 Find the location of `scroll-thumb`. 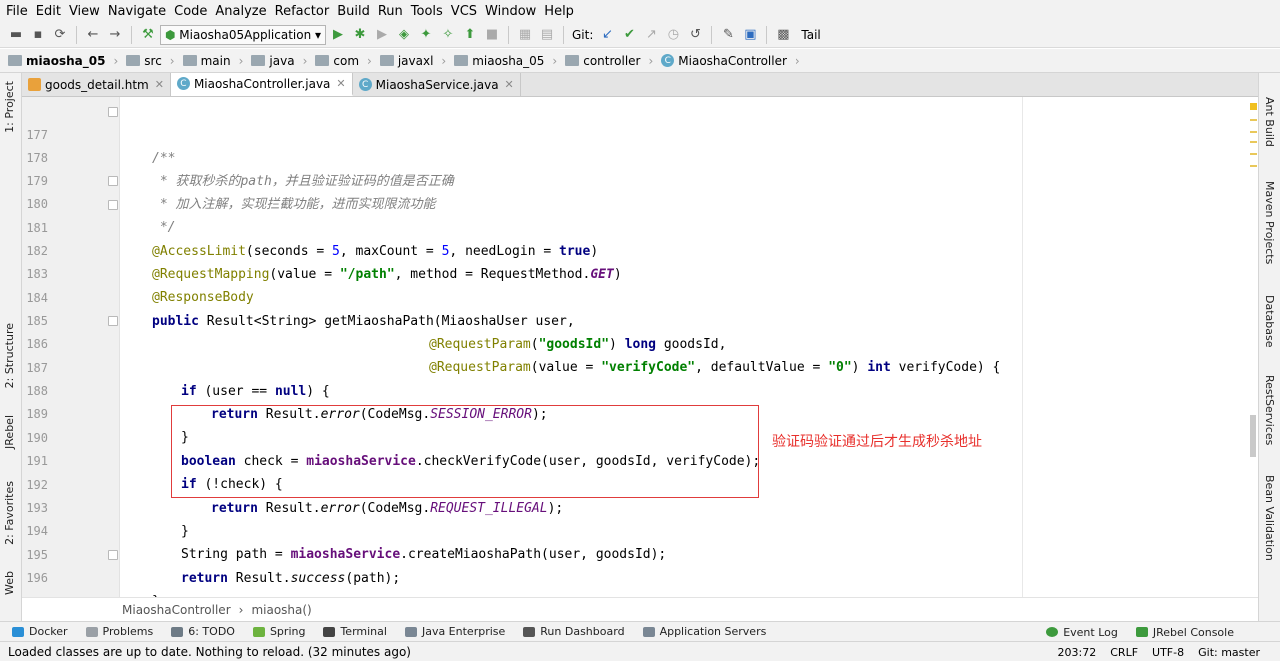

scroll-thumb is located at coordinates (1253, 436).